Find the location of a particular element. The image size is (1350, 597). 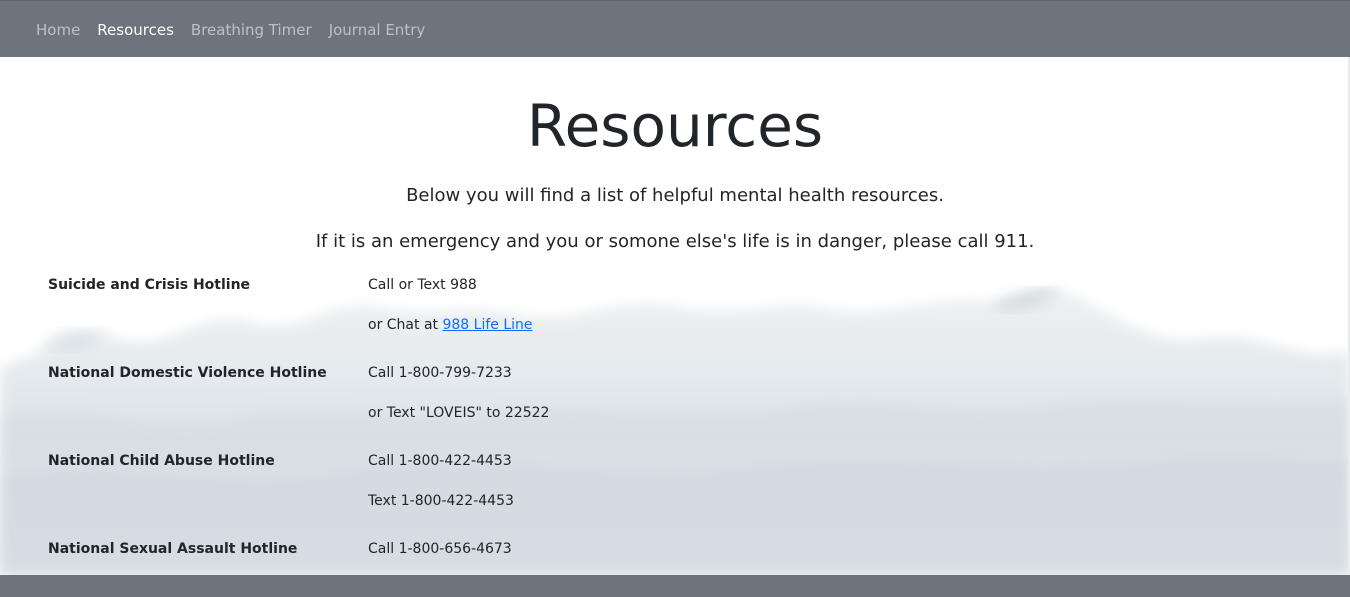

resource-contact-line: Call 1-800-656-4673 is located at coordinates (440, 549).